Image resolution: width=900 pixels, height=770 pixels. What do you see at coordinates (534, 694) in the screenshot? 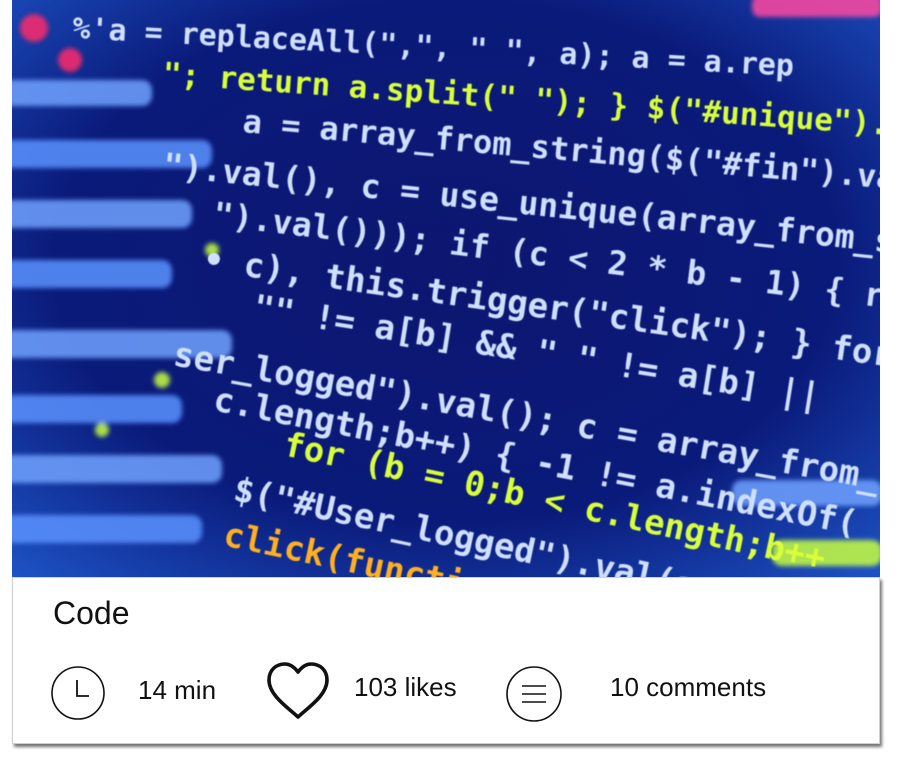
I see `comments-icon` at bounding box center [534, 694].